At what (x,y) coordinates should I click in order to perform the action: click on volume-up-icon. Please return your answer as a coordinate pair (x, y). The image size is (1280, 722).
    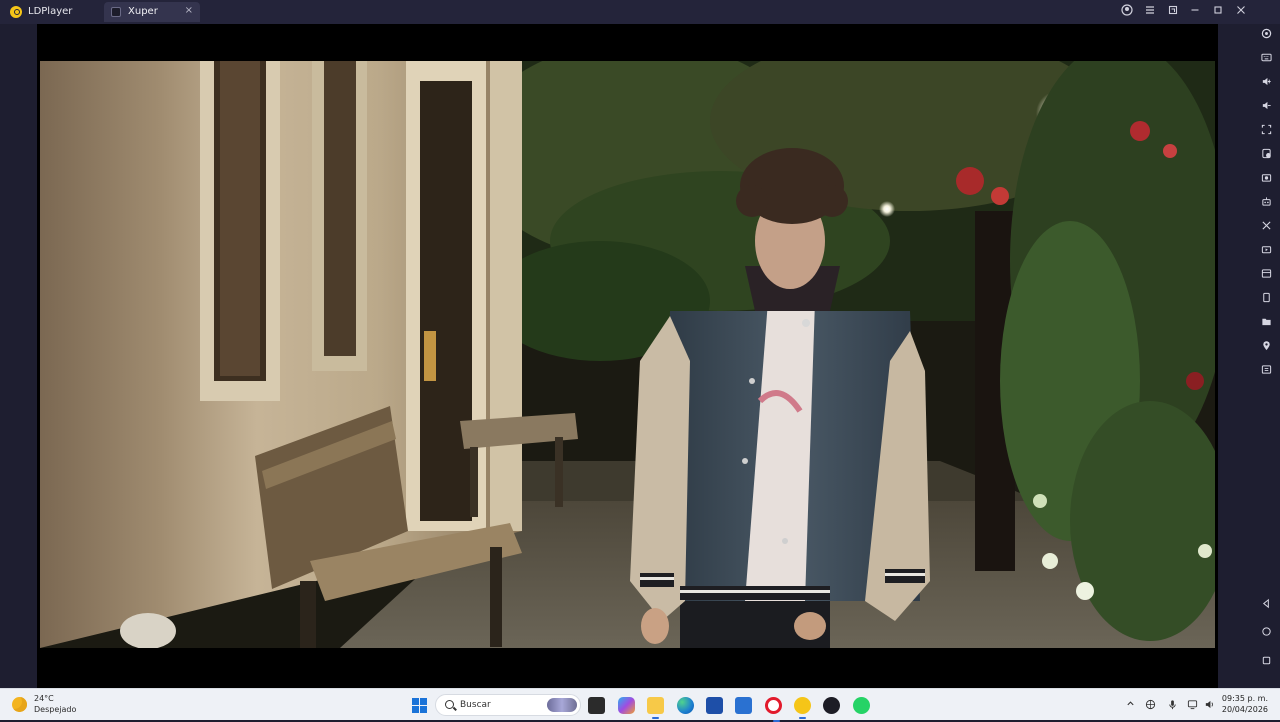
    Looking at the image, I should click on (1266, 84).